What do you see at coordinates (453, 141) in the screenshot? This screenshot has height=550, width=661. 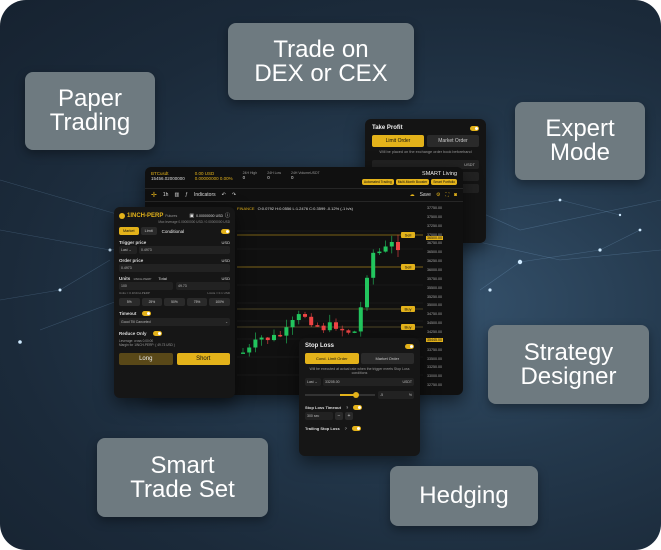 I see `tab-market-order: Market Order` at bounding box center [453, 141].